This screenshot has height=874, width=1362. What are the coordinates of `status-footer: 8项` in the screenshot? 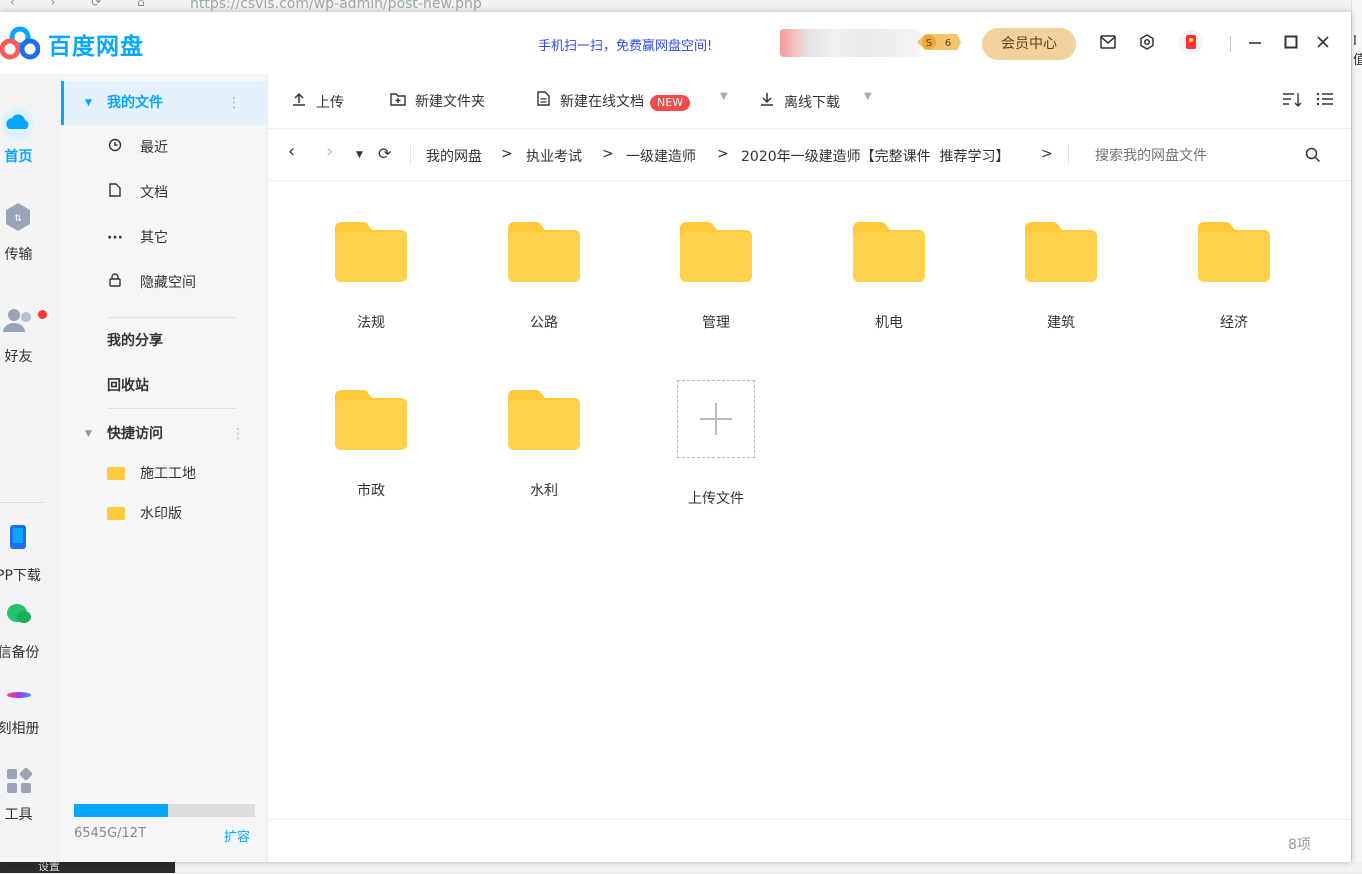 It's located at (809, 840).